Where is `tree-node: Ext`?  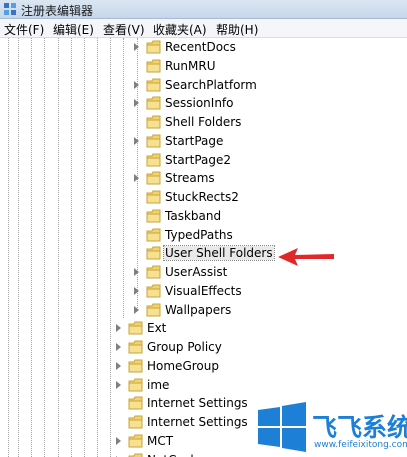
tree-node: Ext is located at coordinates (203, 328).